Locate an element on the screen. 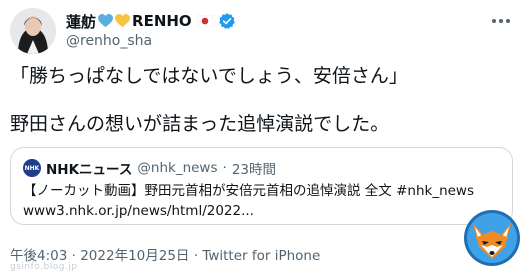  quoted-author-name: NHKニュース is located at coordinates (89, 170).